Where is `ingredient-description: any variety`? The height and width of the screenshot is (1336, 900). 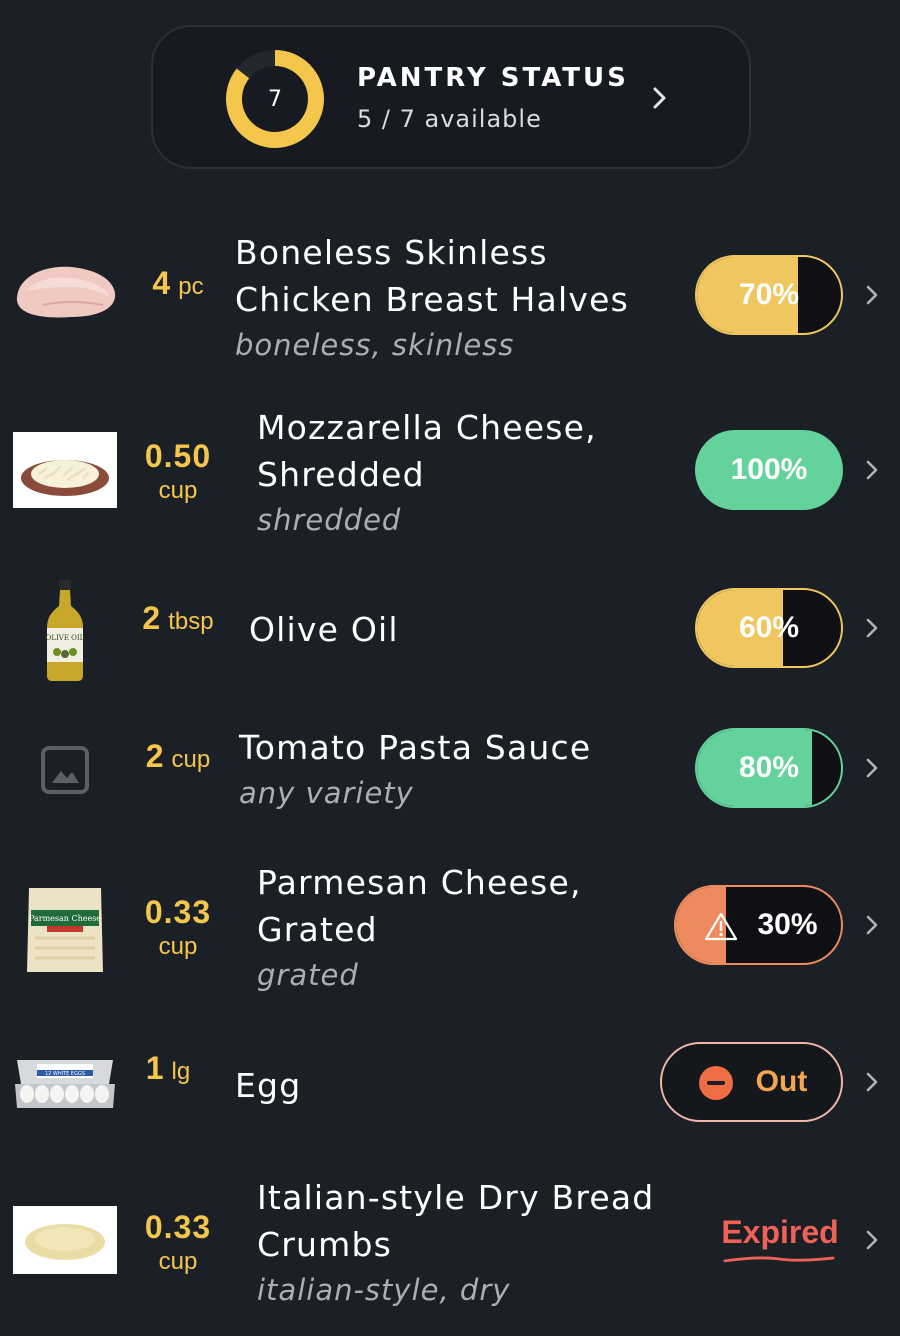
ingredient-description: any variety is located at coordinates (326, 793).